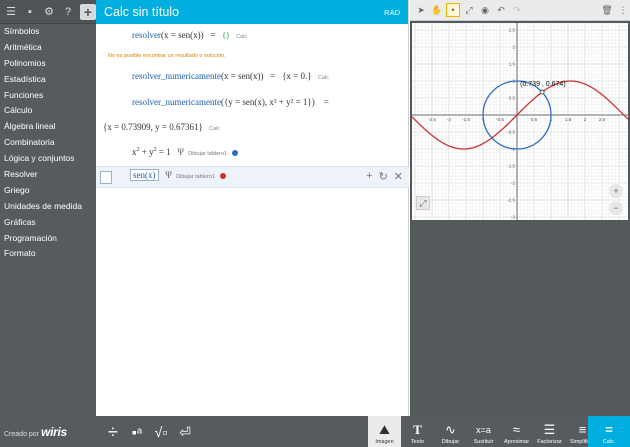 This screenshot has width=630, height=447. What do you see at coordinates (161, 432) in the screenshot?
I see `sqrt-icon: √▫` at bounding box center [161, 432].